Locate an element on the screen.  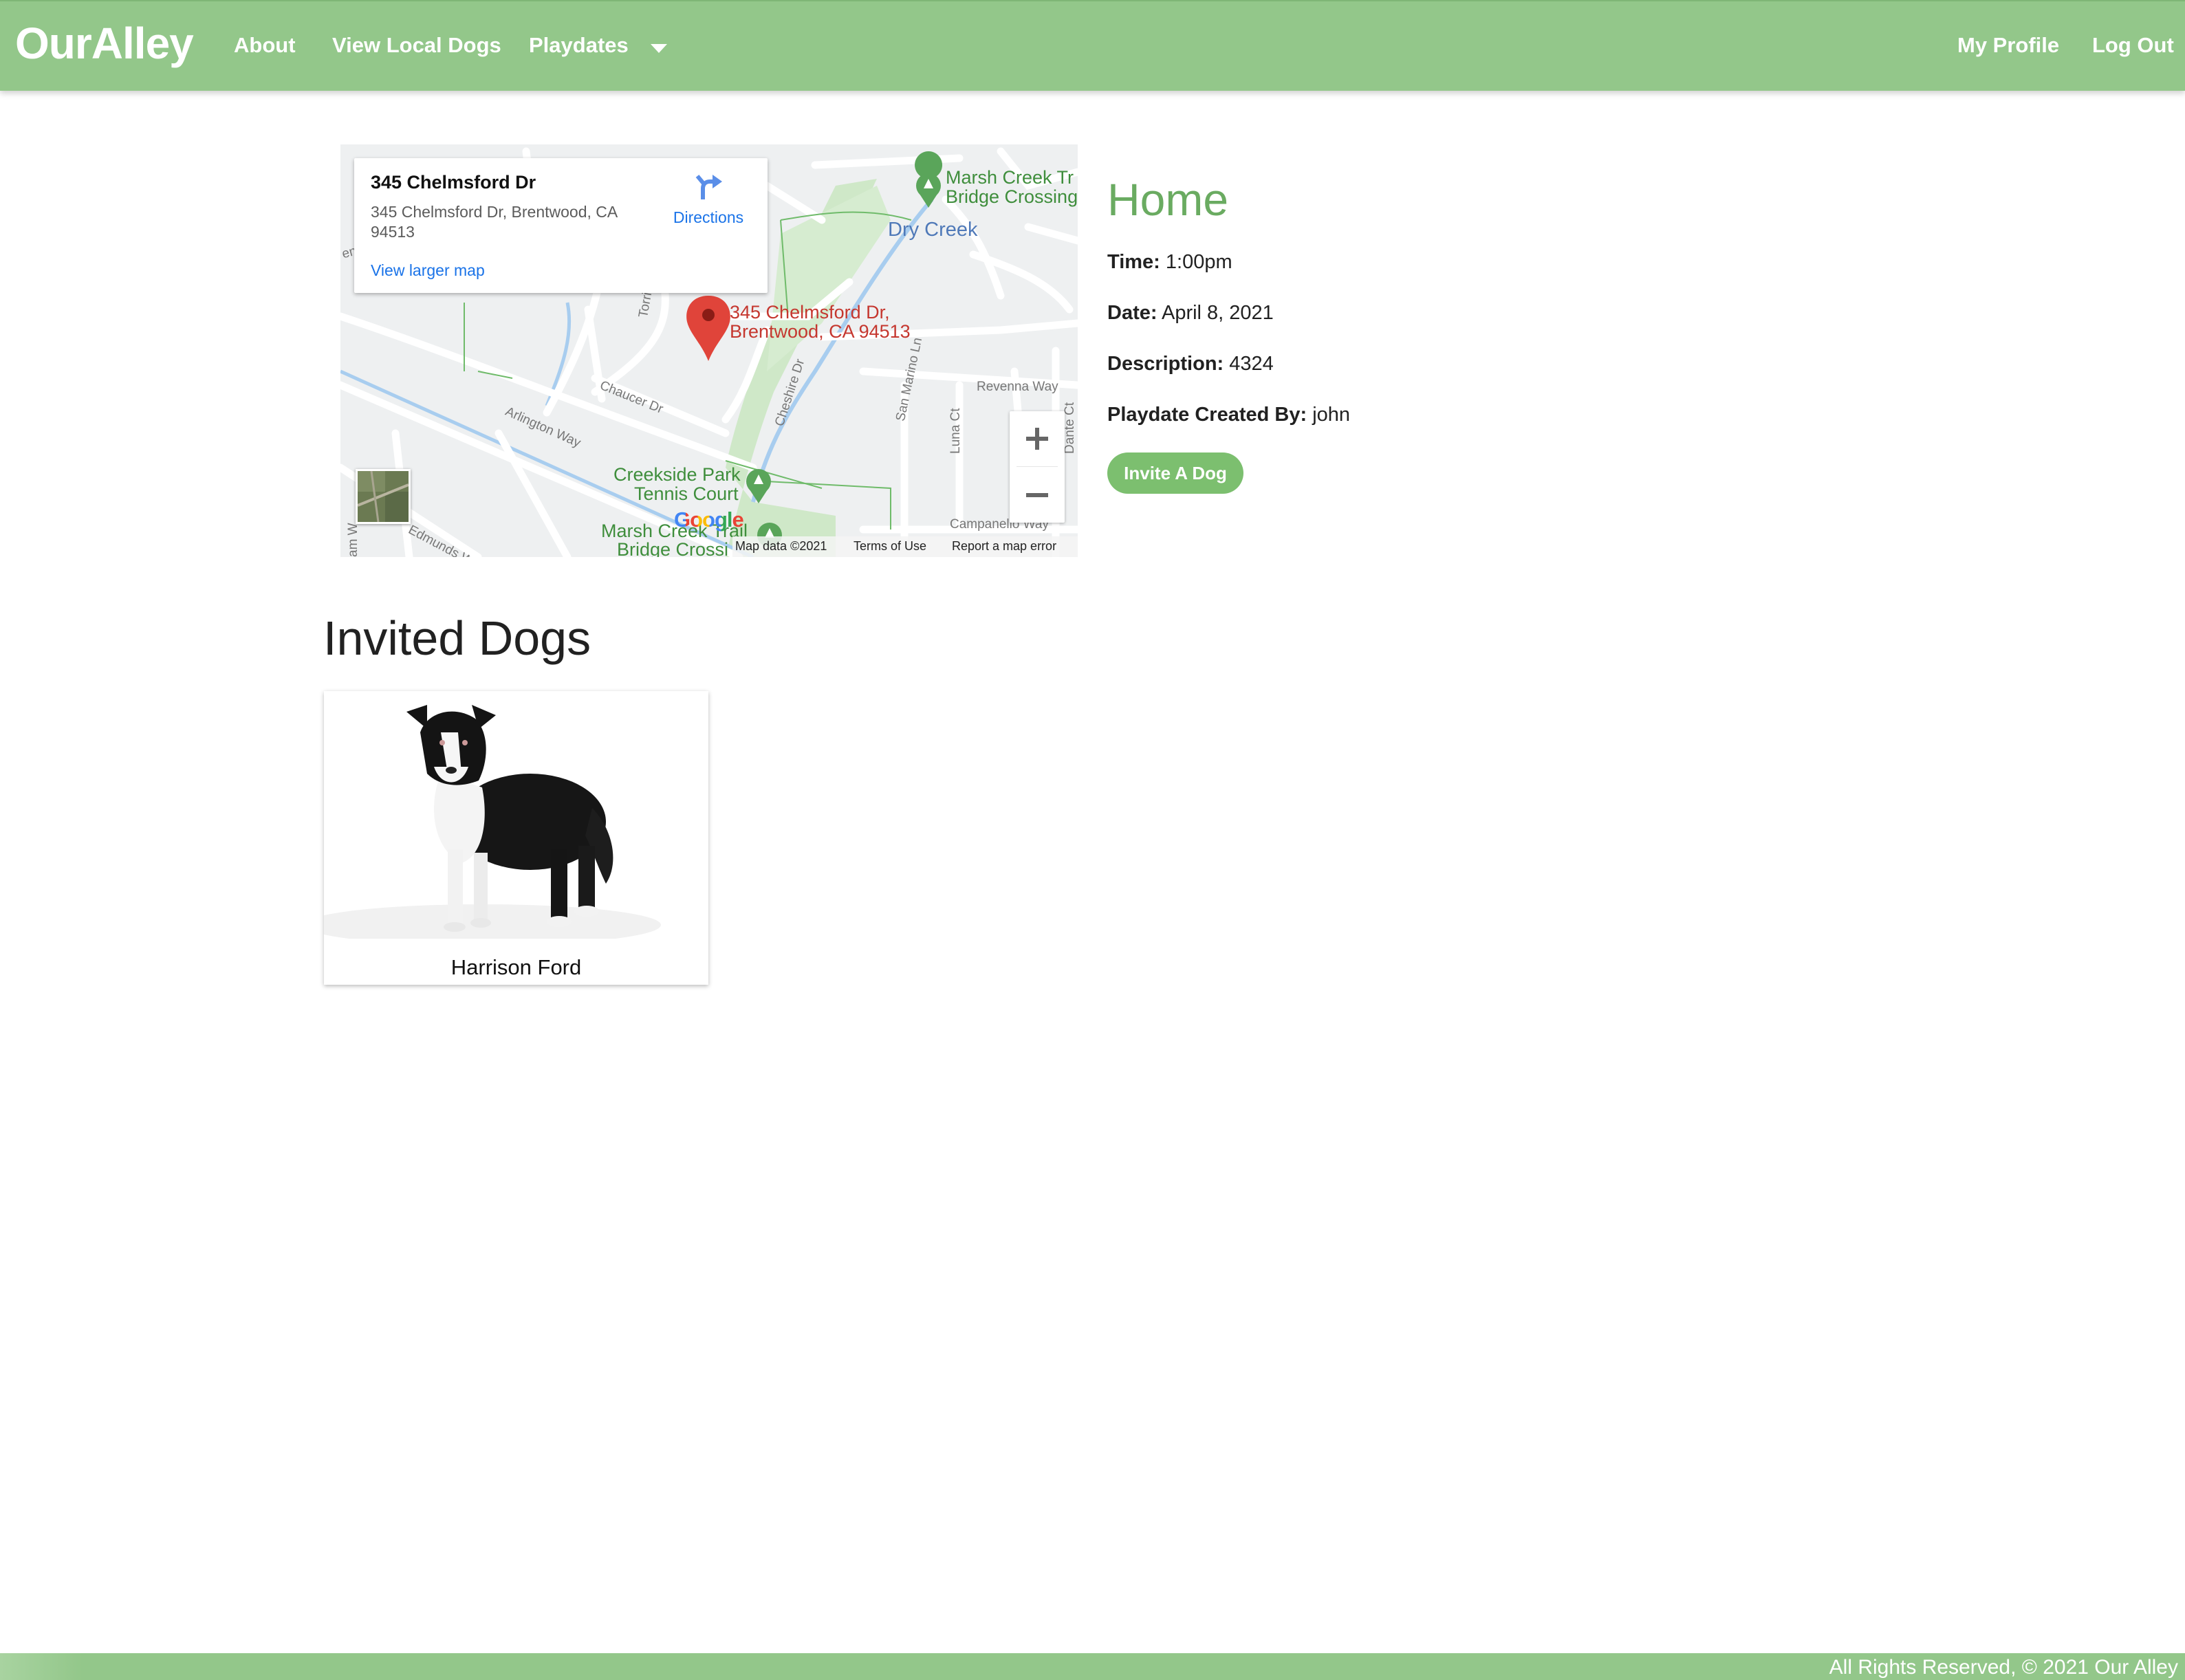
brand-logo-link: OurAlley is located at coordinates (104, 43).